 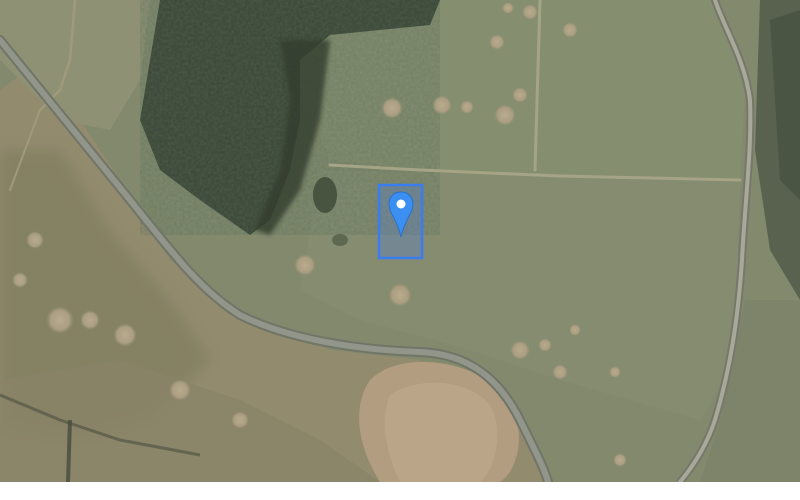 What do you see at coordinates (400, 491) in the screenshot?
I see `bottom-margin` at bounding box center [400, 491].